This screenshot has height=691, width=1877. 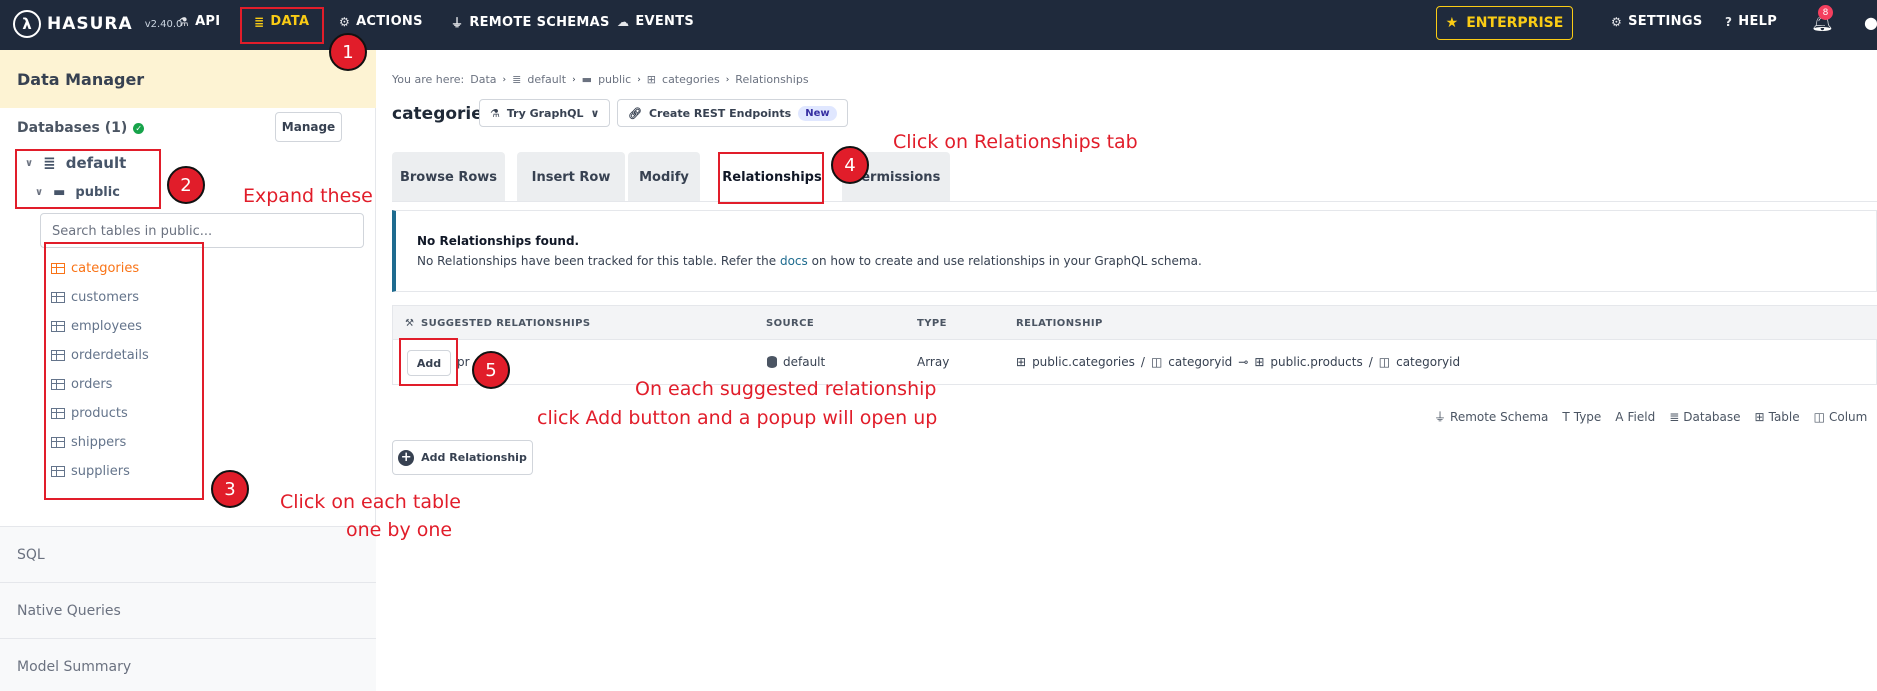 I want to click on nav-remote-schemas: ⏚ REMOTE SCHEMAS, so click(x=530, y=22).